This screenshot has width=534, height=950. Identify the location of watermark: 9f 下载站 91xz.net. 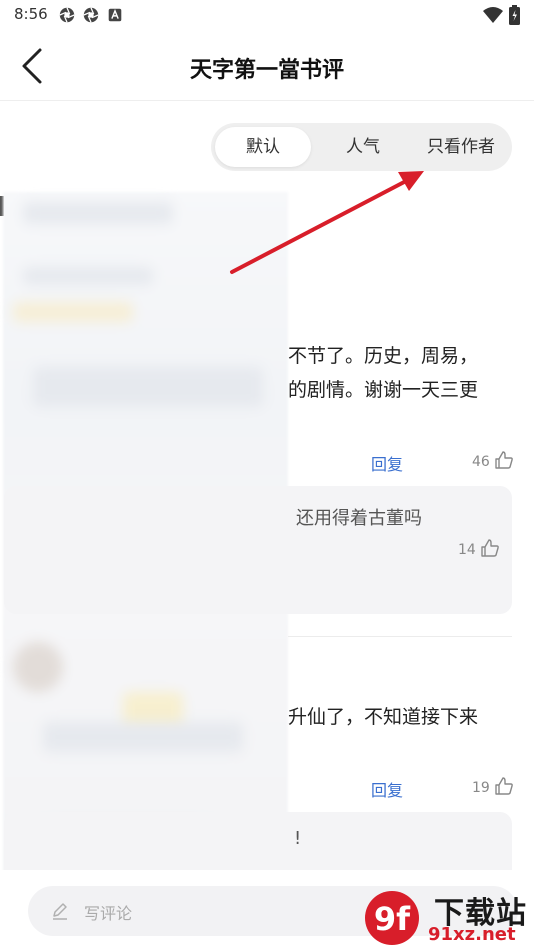
(448, 919).